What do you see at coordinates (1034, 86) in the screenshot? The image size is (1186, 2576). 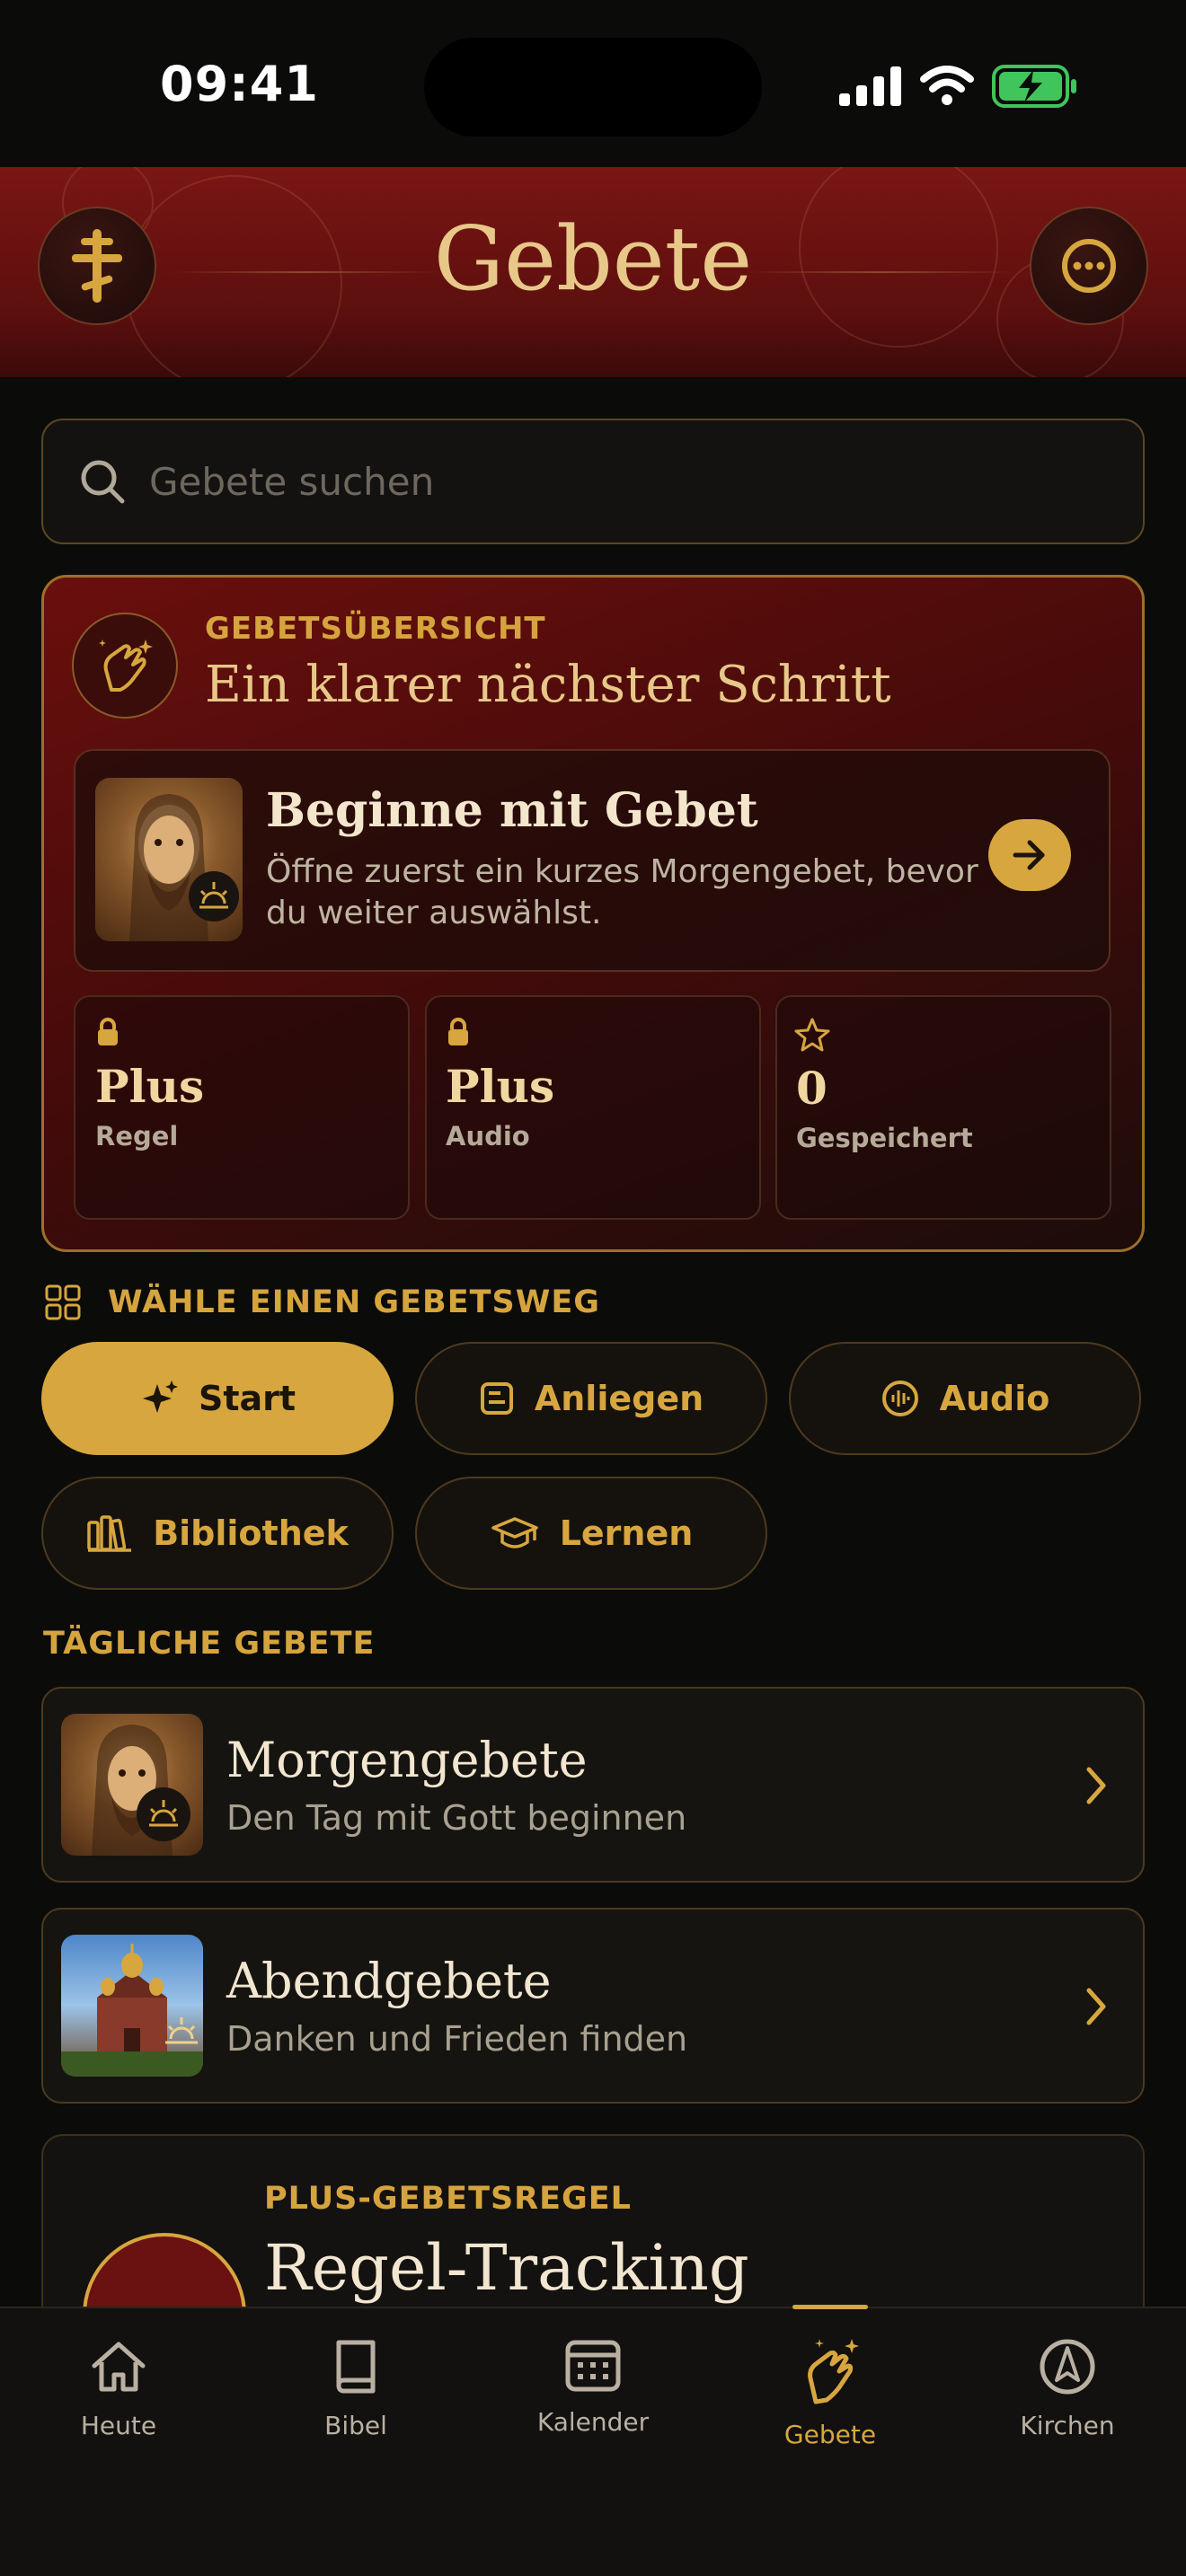 I see `battery-charging-icon` at bounding box center [1034, 86].